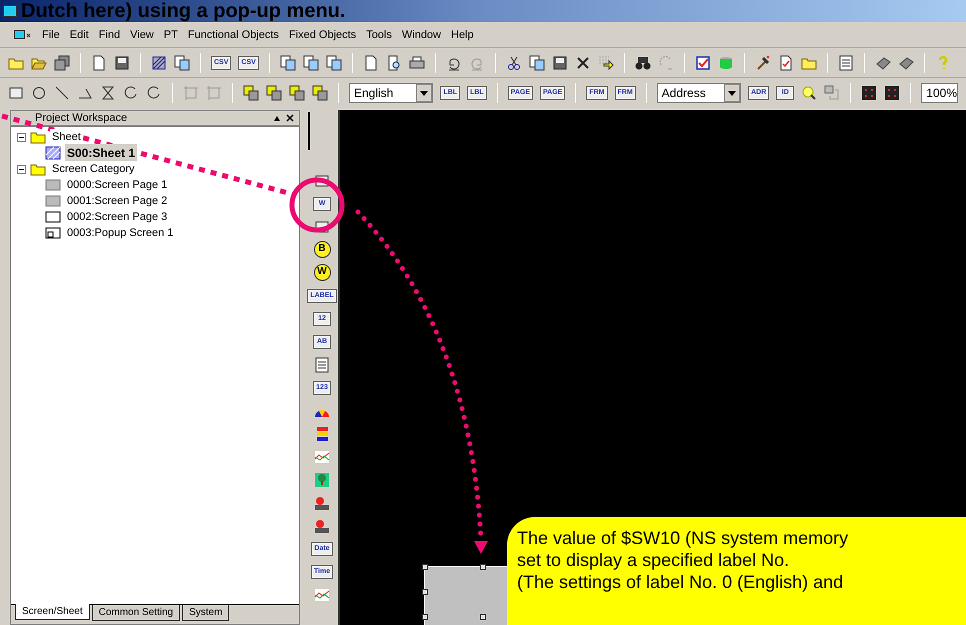  Describe the element at coordinates (52, 612) in the screenshot. I see `tab: Screen/Sheet` at that location.